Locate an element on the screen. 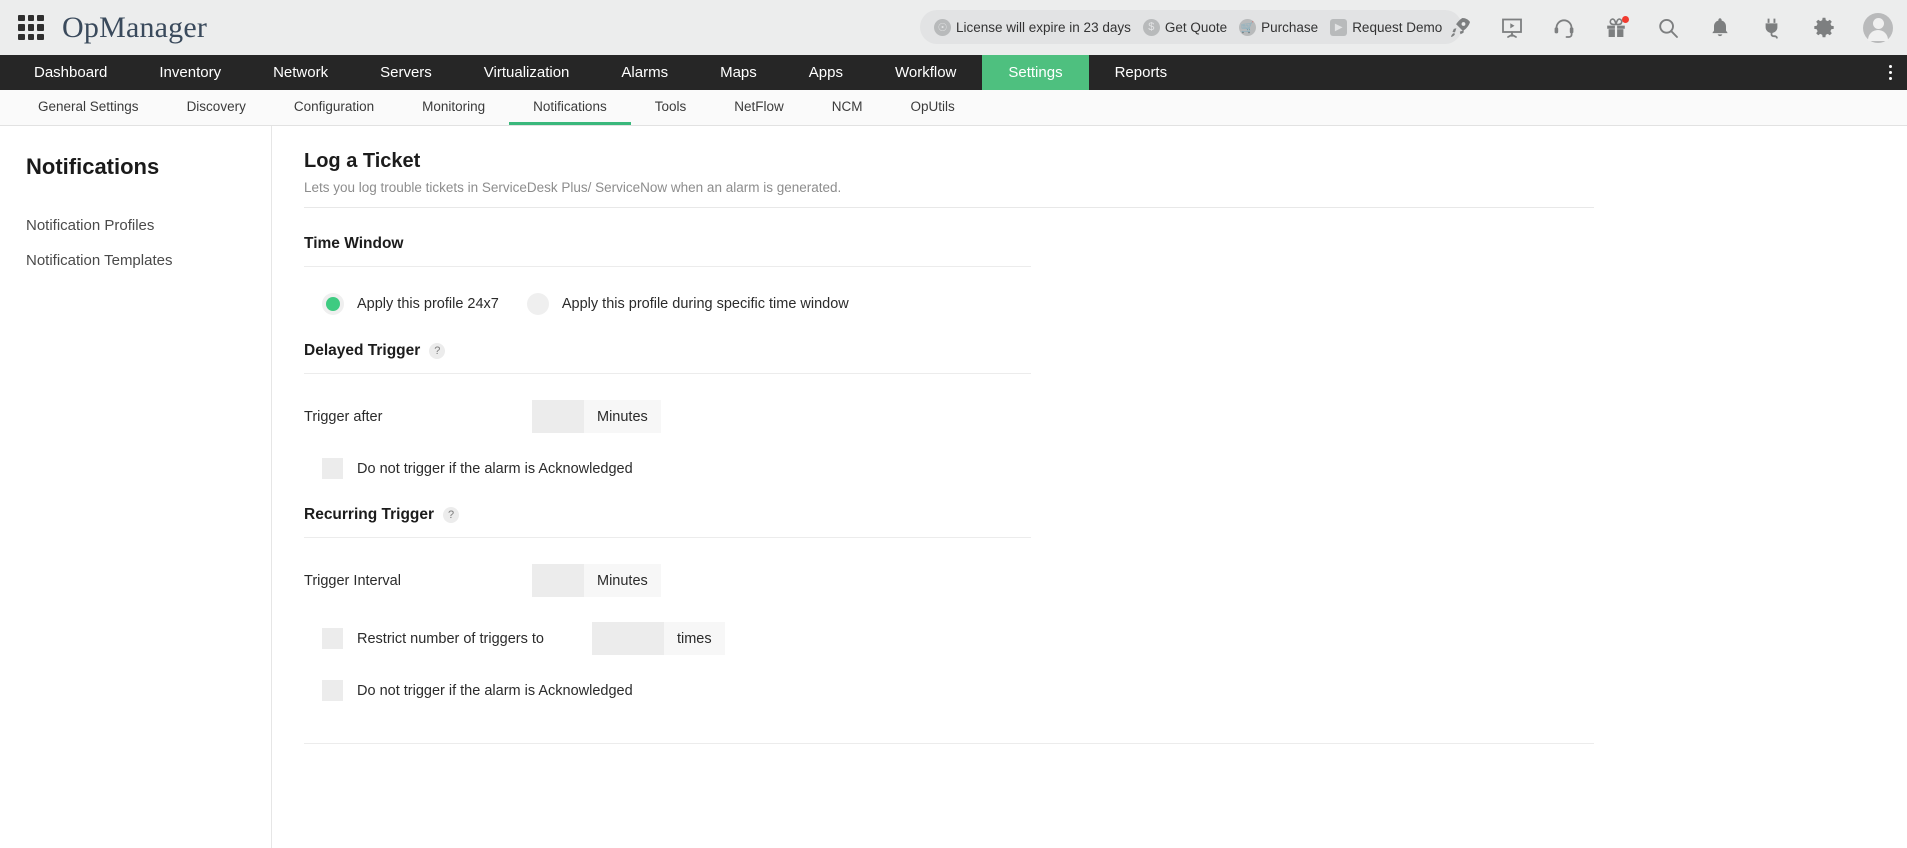 The height and width of the screenshot is (848, 1907). nav-item-reports: Reports is located at coordinates (1141, 72).